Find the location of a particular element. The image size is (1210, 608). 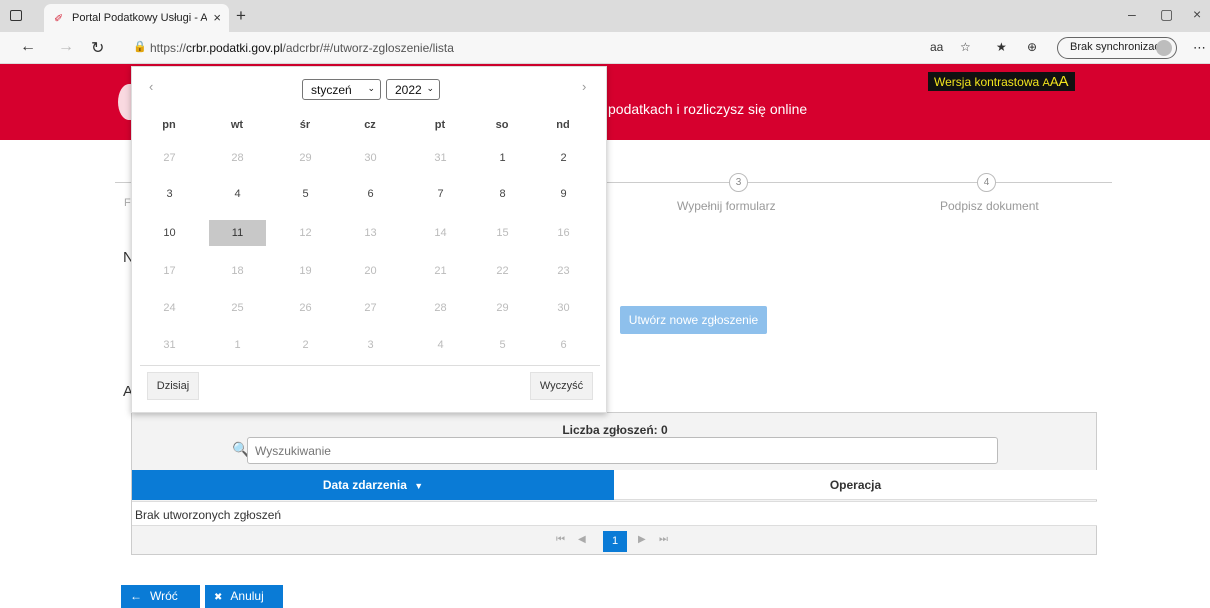

month-select: styczeń ⌄ is located at coordinates (341, 89).